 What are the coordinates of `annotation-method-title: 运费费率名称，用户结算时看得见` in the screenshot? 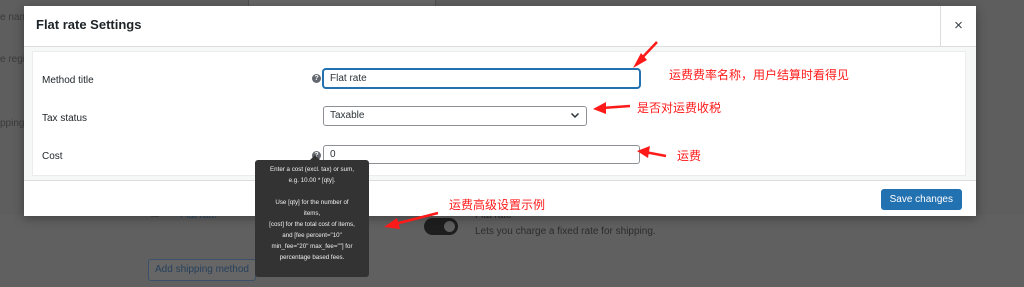 It's located at (759, 75).